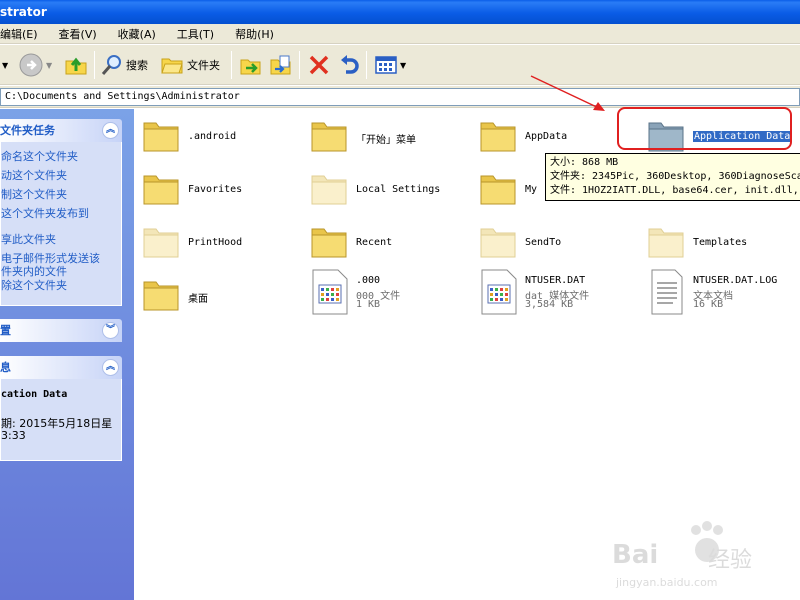  What do you see at coordinates (45, 213) in the screenshot?
I see `task-publish-folder: 这个文件夹发布到` at bounding box center [45, 213].